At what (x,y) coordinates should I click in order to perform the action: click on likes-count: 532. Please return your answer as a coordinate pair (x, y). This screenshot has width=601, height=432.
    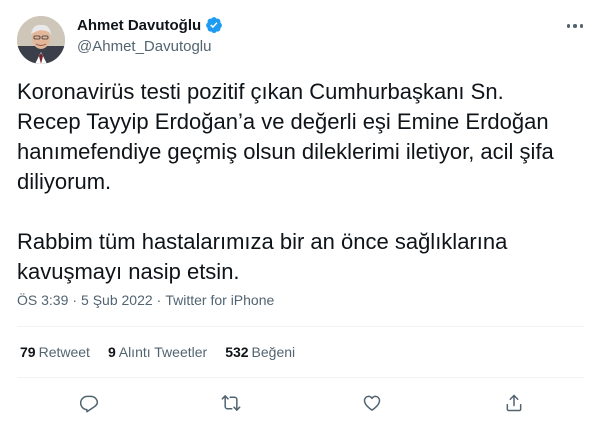
    Looking at the image, I should click on (237, 352).